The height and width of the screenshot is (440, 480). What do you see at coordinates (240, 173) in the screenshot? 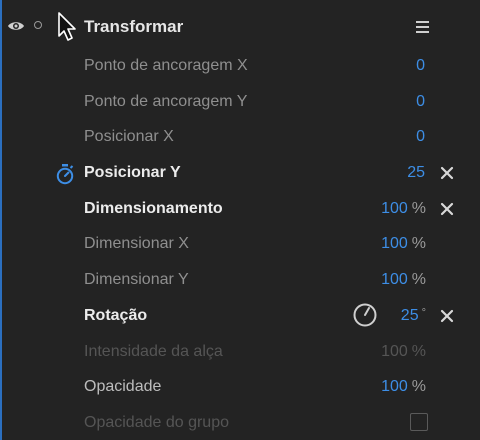
I see `property-row-position-y: Posicionar Y 25` at bounding box center [240, 173].